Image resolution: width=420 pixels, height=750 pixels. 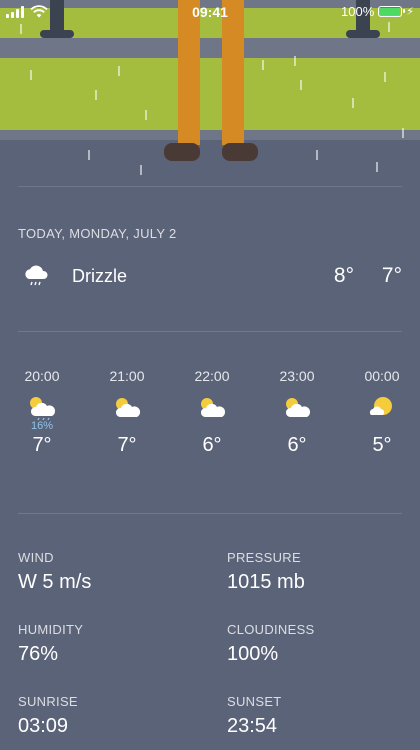 I want to click on humidity-value: 76%, so click(x=38, y=654).